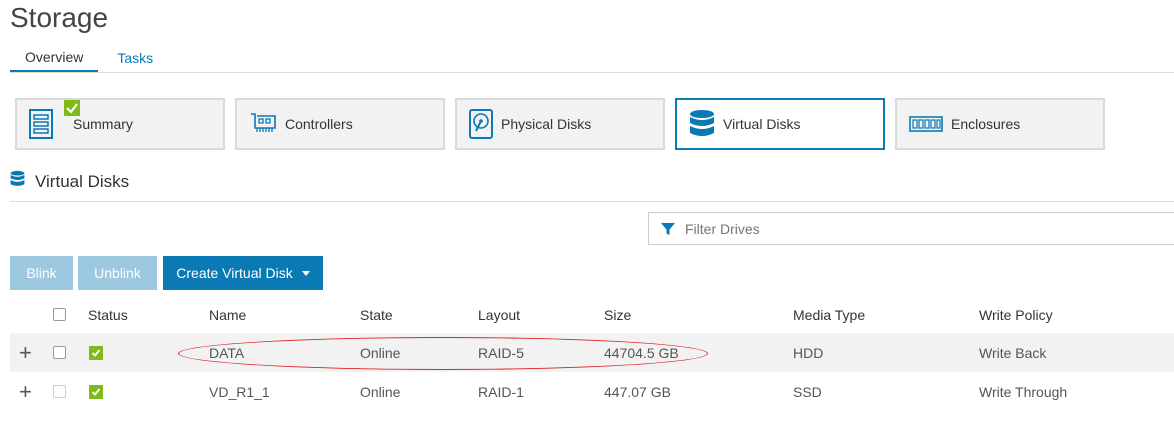 Image resolution: width=1174 pixels, height=433 pixels. I want to click on write-policy-cell: Write Back, so click(1013, 352).